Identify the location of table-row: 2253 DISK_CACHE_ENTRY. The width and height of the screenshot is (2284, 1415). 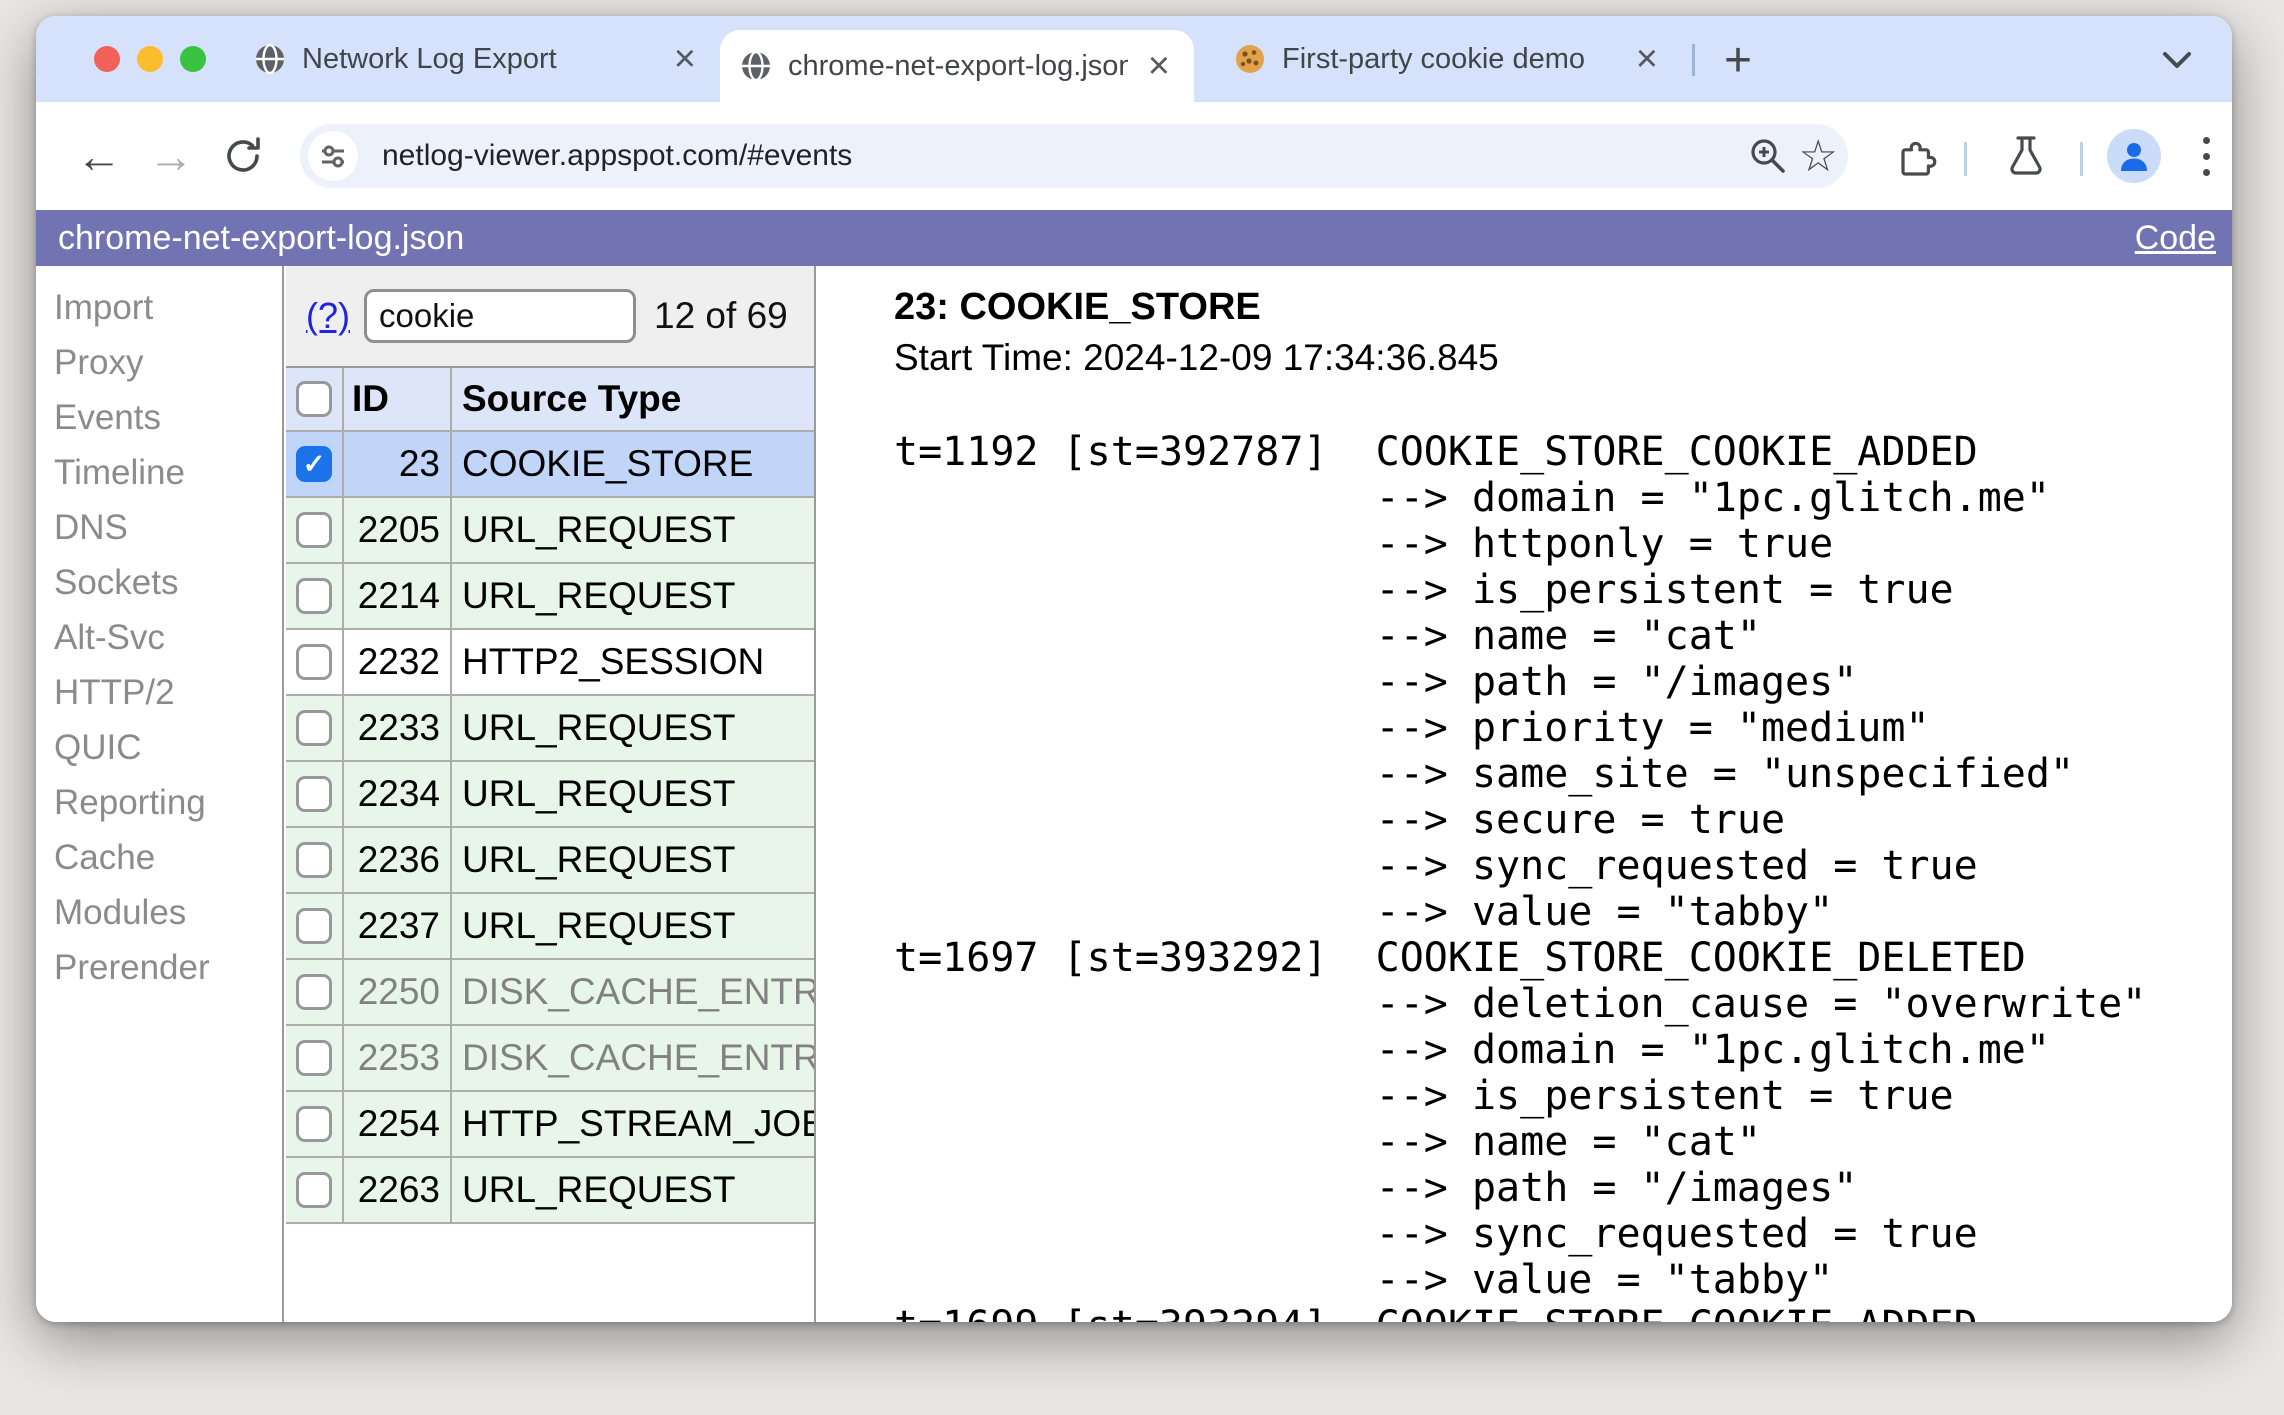
(550, 1059).